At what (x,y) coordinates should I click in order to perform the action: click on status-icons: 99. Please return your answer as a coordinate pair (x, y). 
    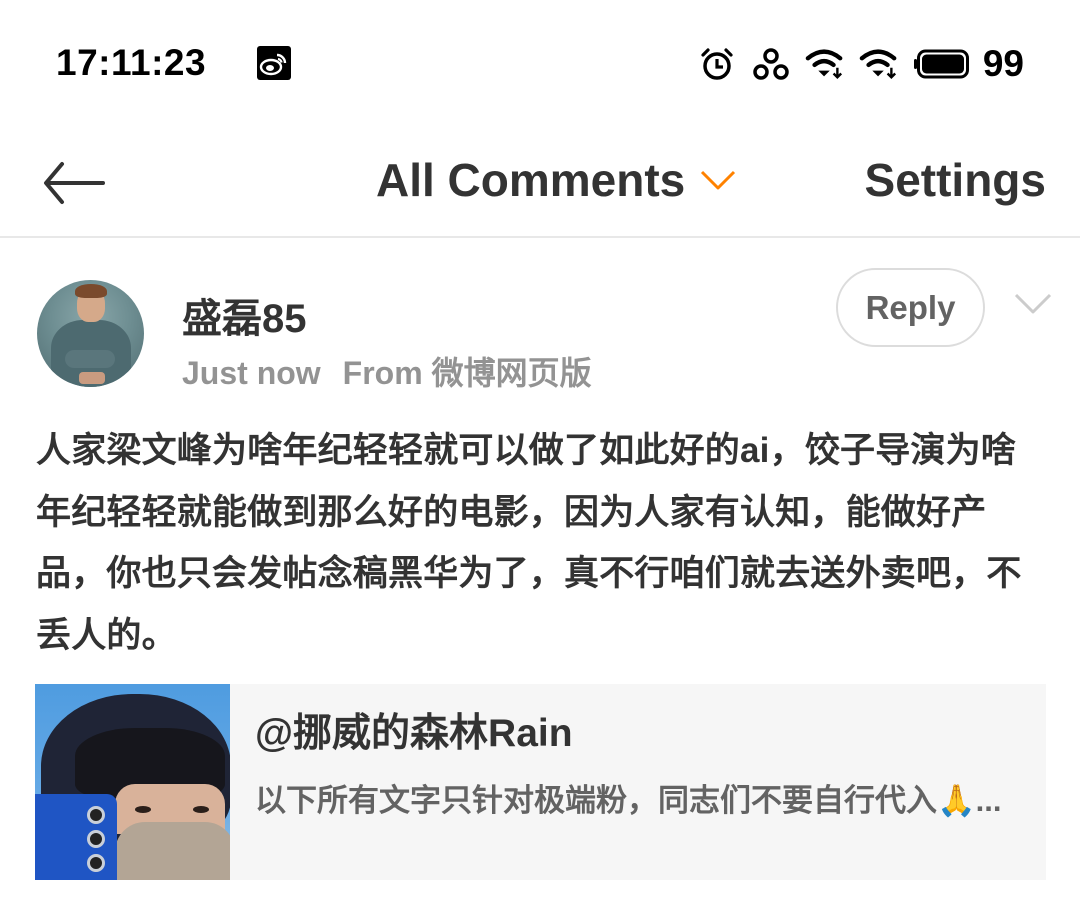
    Looking at the image, I should click on (860, 63).